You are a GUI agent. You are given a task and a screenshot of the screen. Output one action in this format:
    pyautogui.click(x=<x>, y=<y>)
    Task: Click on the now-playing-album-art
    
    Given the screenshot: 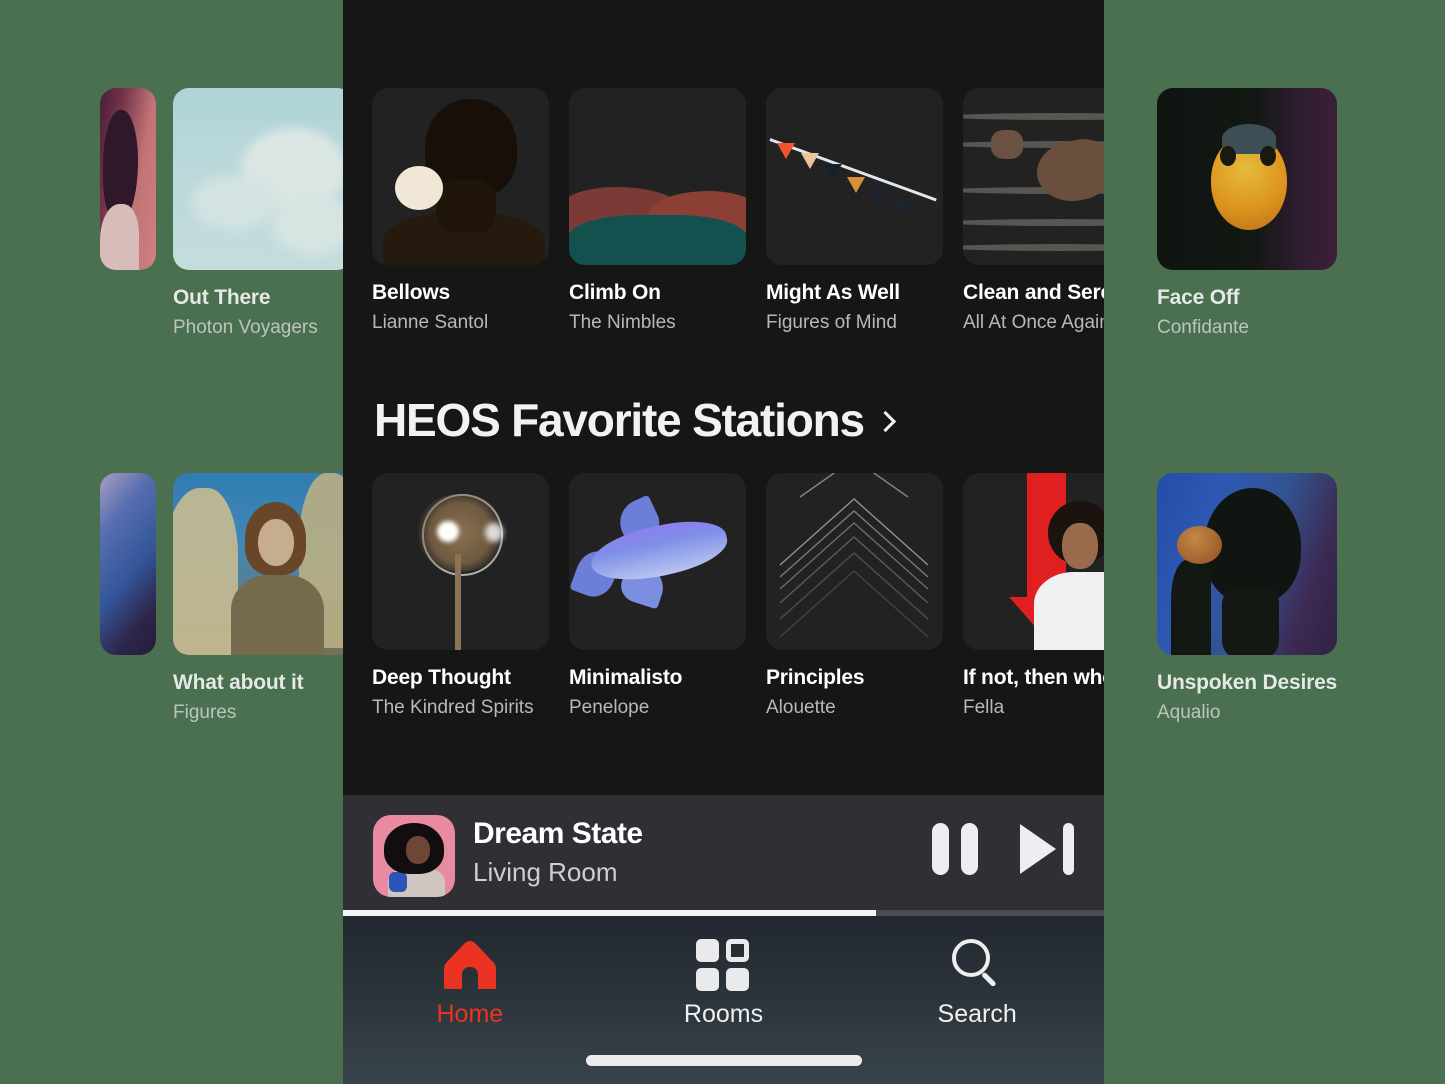 What is the action you would take?
    pyautogui.click(x=414, y=856)
    